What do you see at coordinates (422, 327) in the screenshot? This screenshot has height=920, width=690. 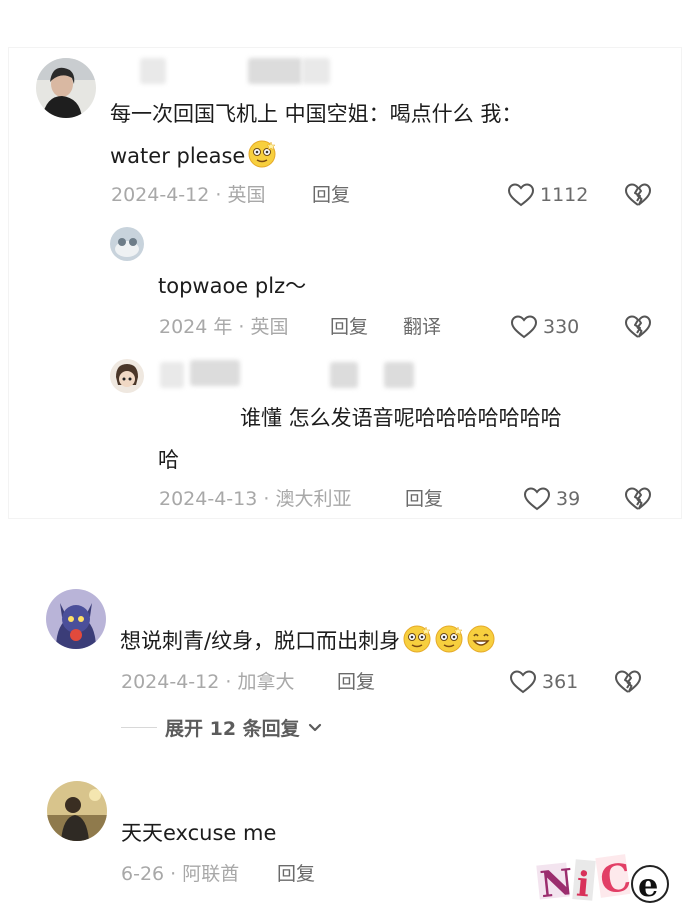 I see `translate-button: 翻译` at bounding box center [422, 327].